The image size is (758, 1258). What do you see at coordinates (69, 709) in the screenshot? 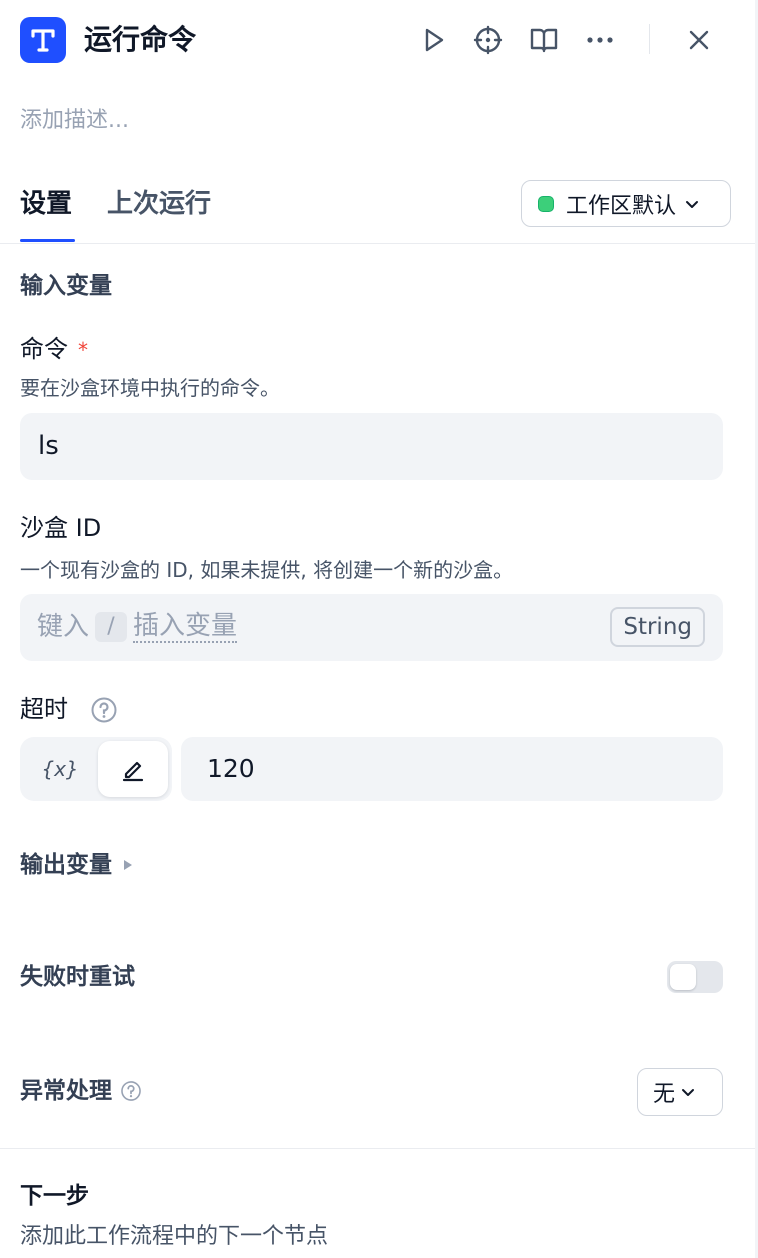
I see `timeout-label: 超时` at bounding box center [69, 709].